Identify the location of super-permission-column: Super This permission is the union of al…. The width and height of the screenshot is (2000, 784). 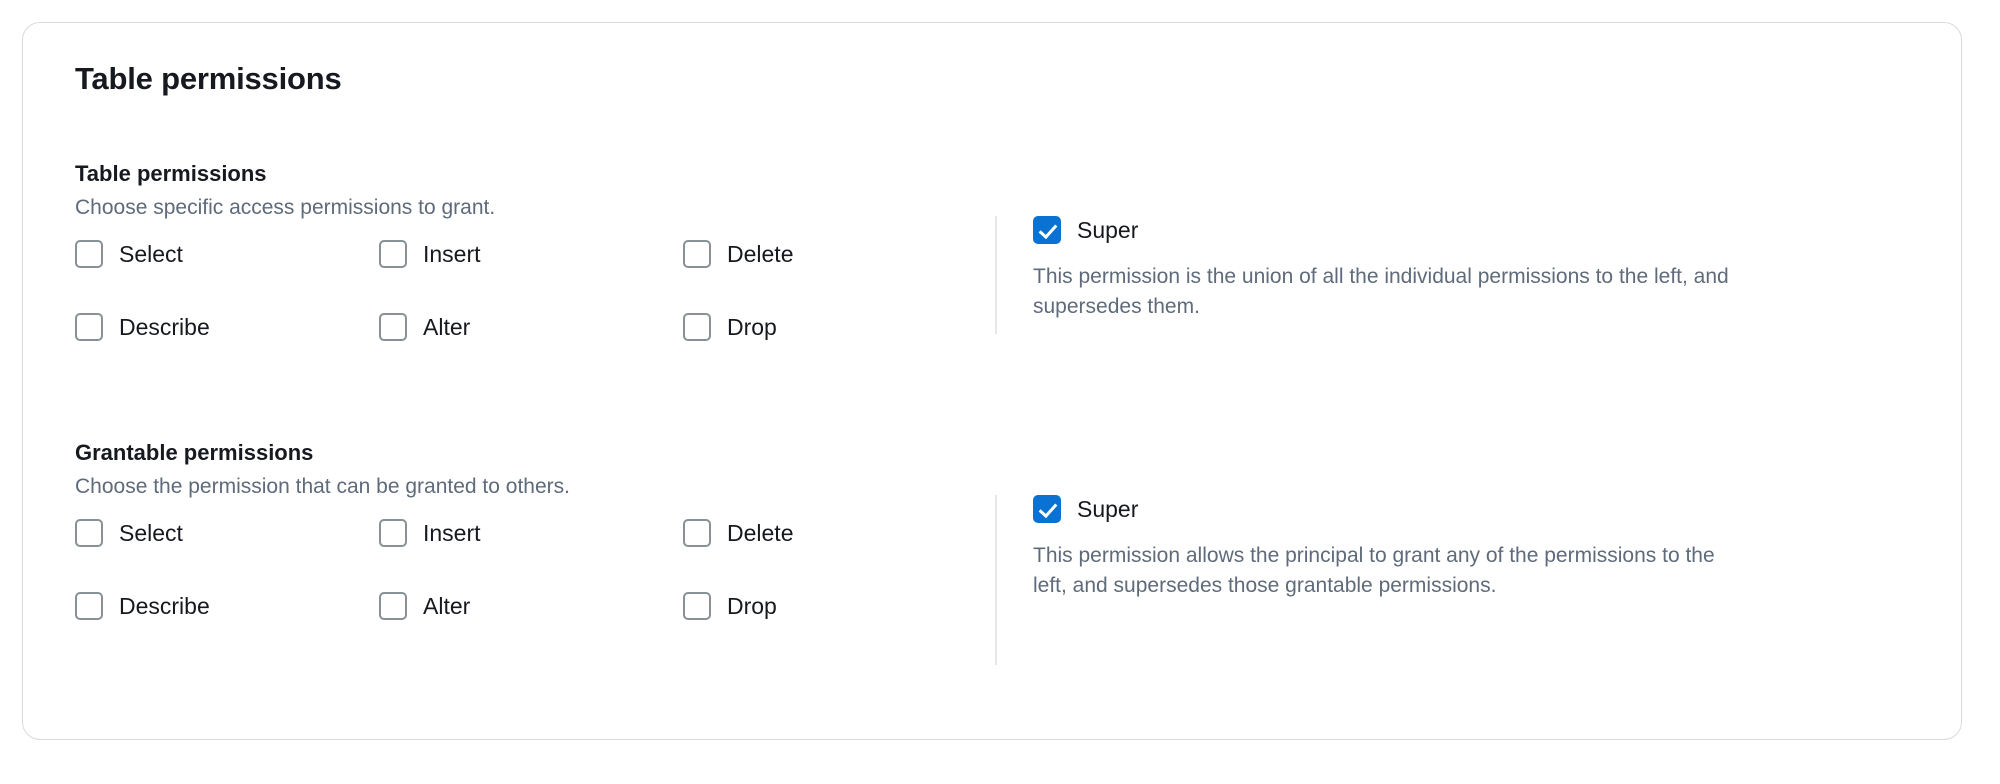
(1454, 274).